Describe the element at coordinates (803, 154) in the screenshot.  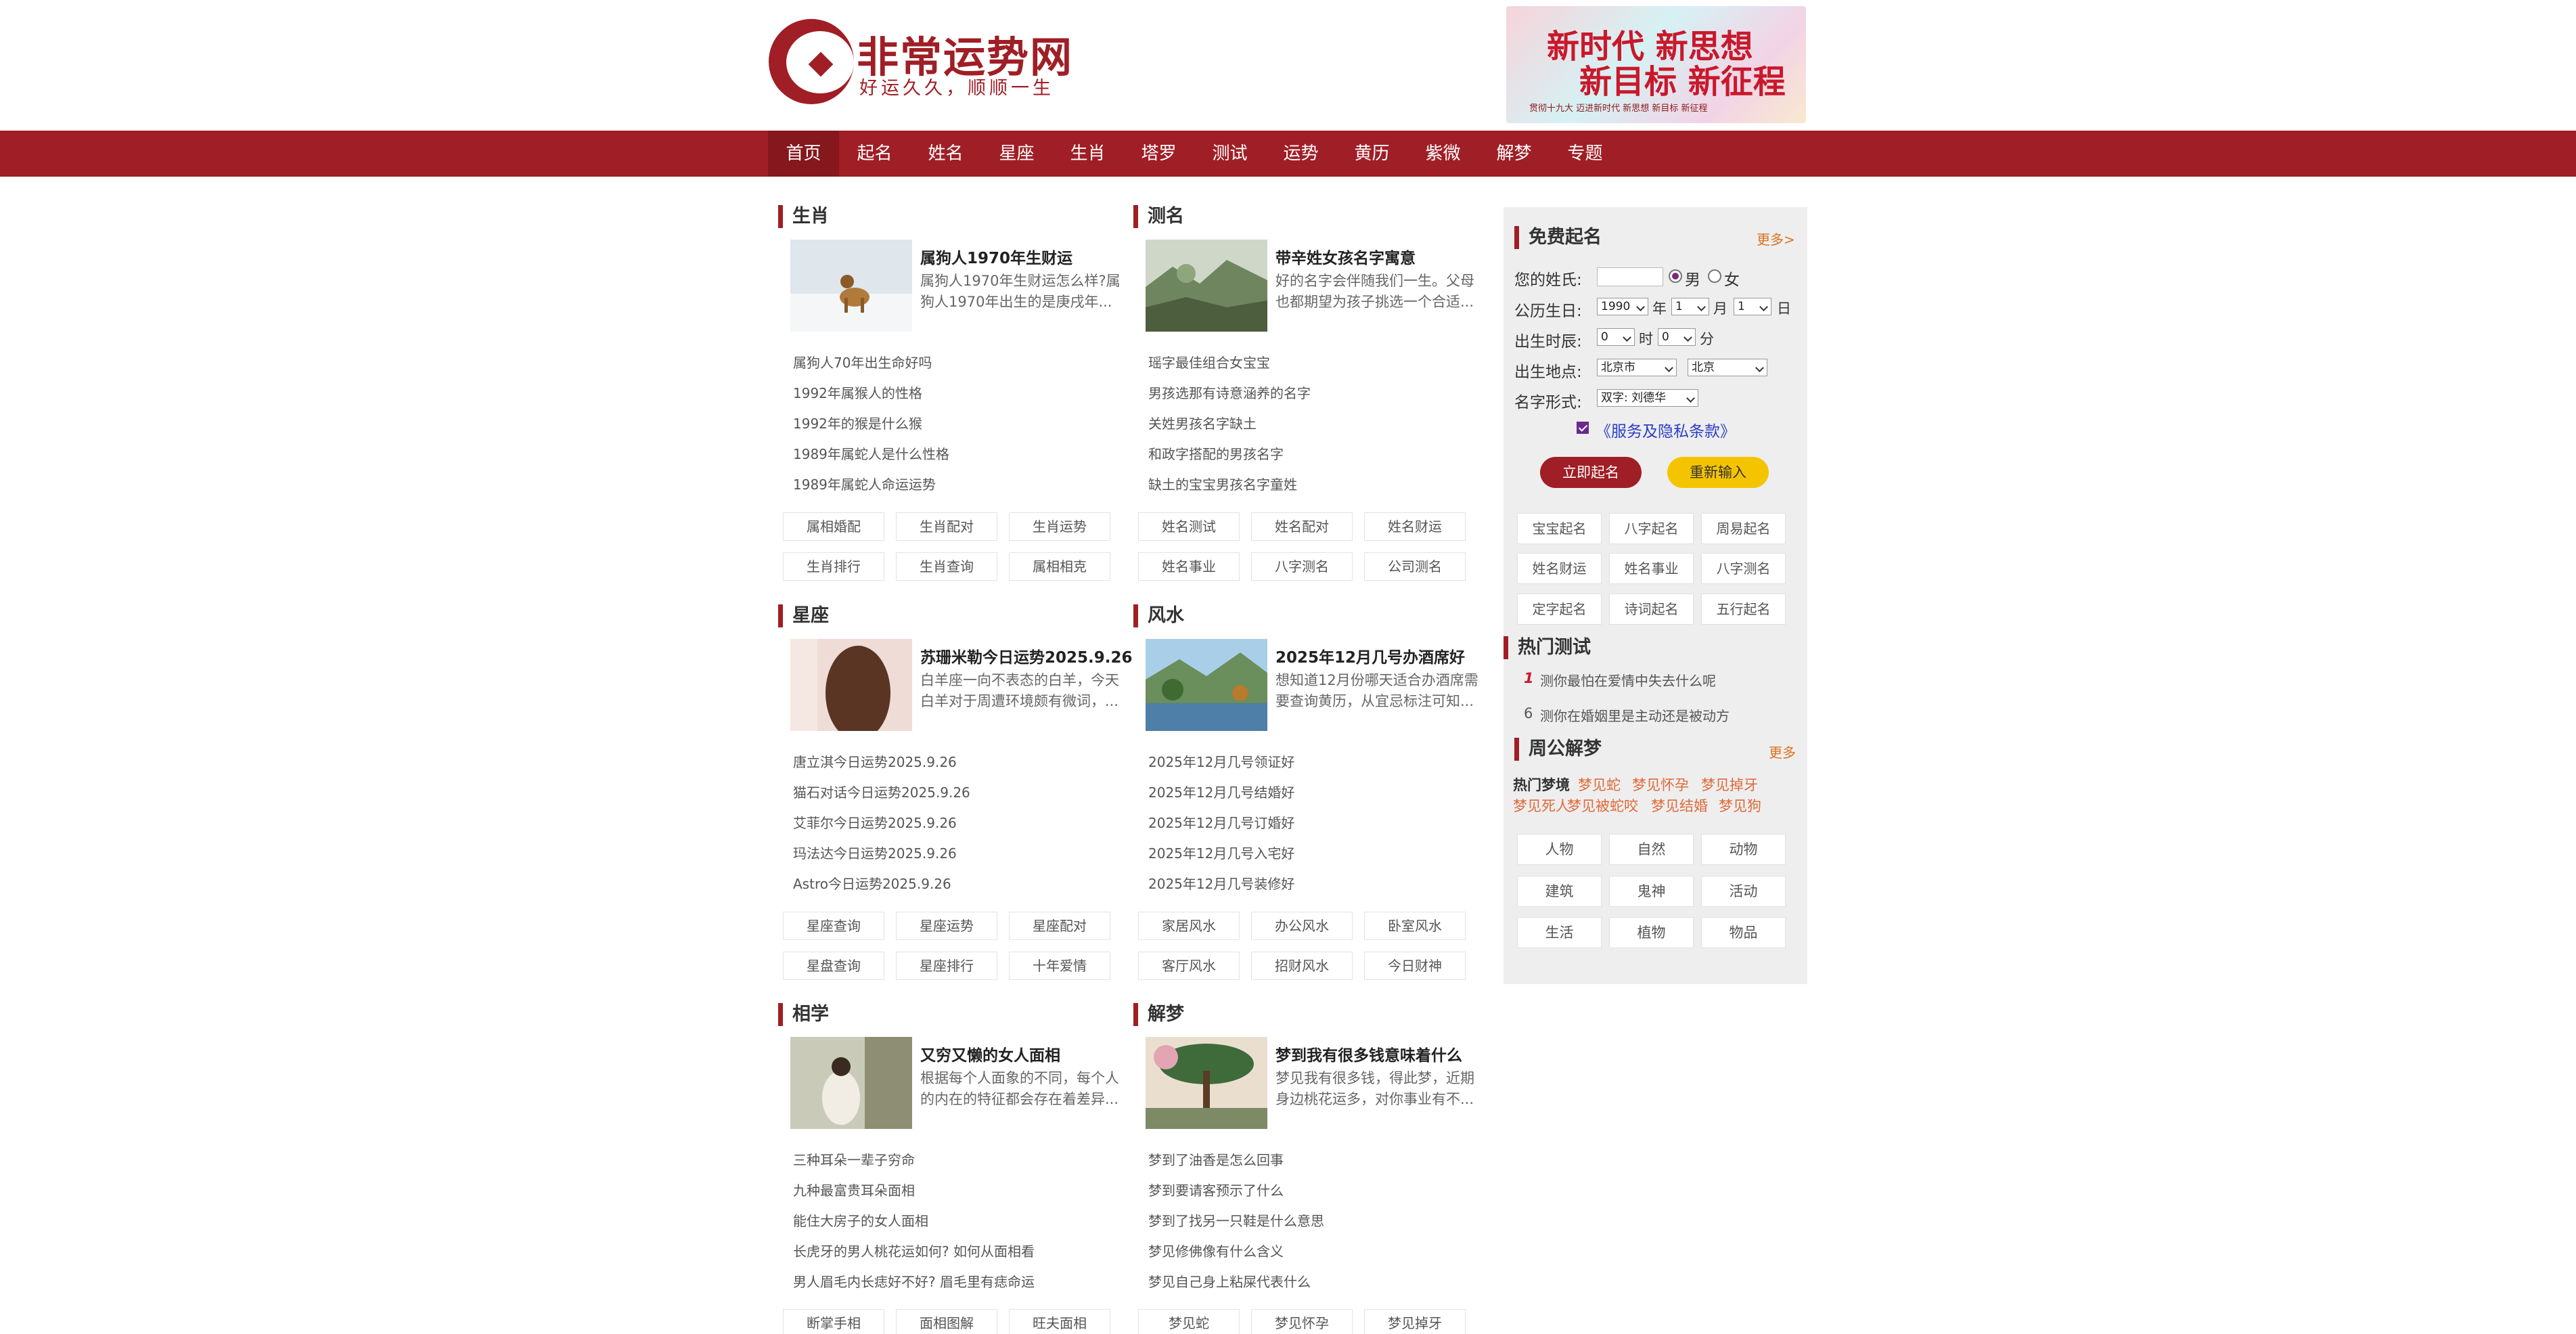
I see `nav-item-home: 首页` at that location.